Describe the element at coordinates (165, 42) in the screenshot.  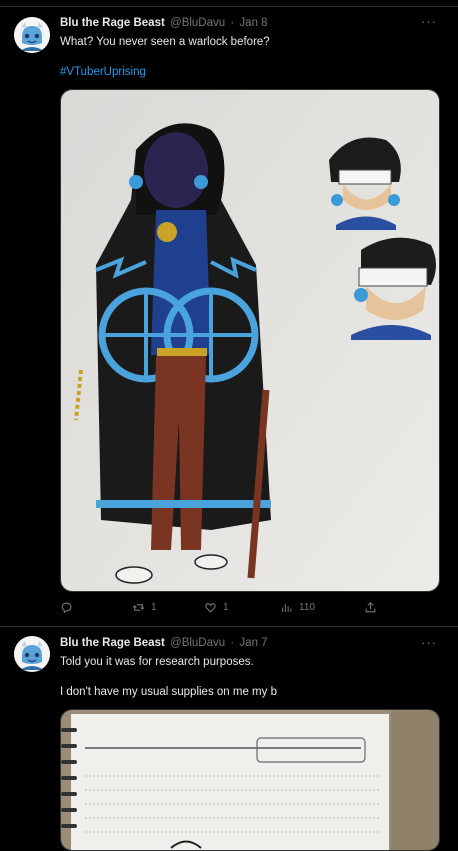
I see `tweet-text: What? You never seen a warlock before?` at that location.